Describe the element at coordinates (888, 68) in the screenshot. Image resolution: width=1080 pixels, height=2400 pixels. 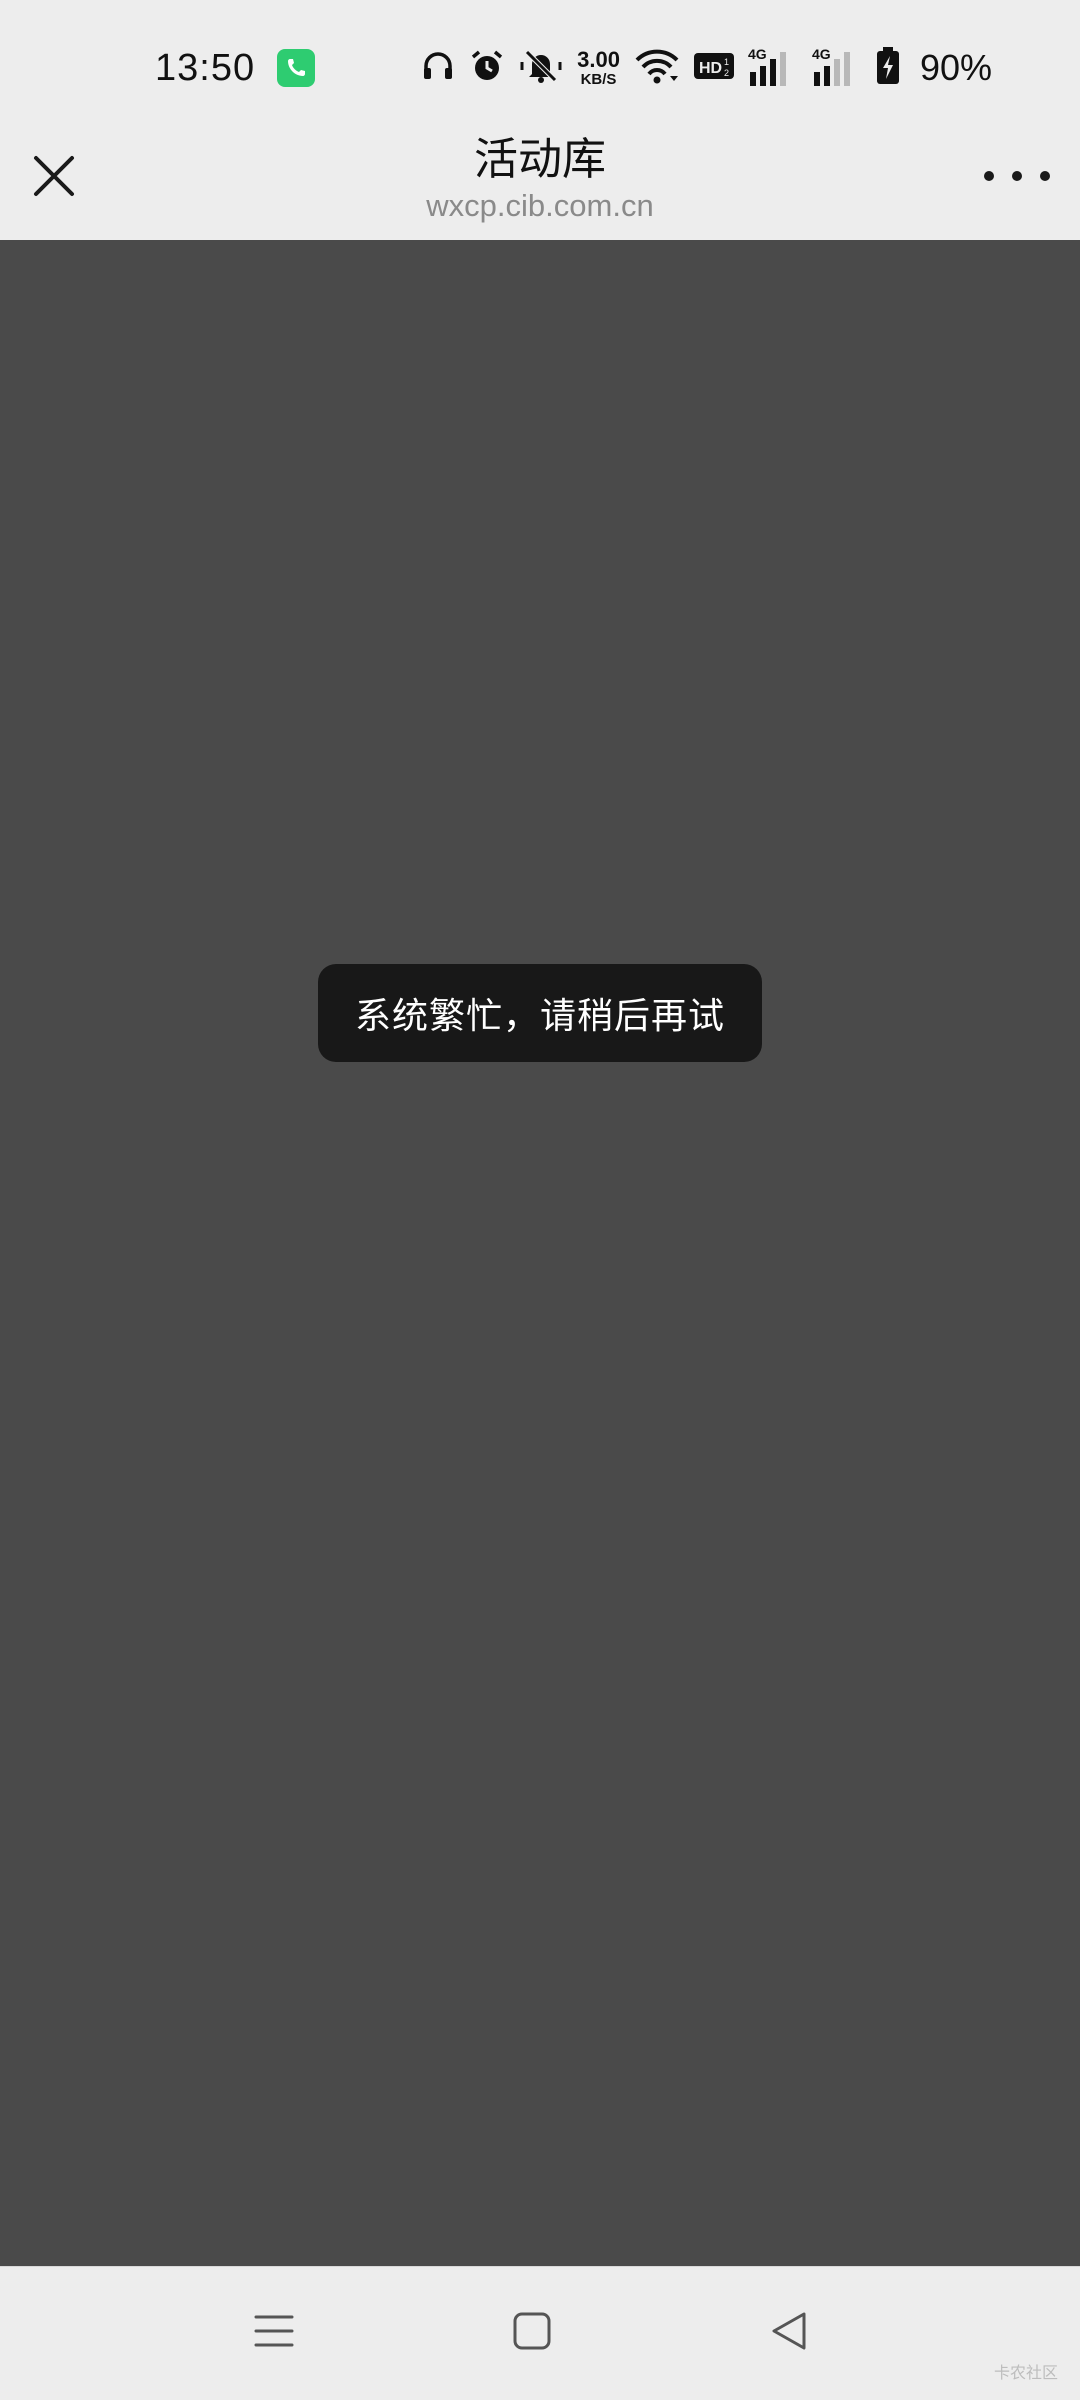
I see `battery-charging-icon` at that location.